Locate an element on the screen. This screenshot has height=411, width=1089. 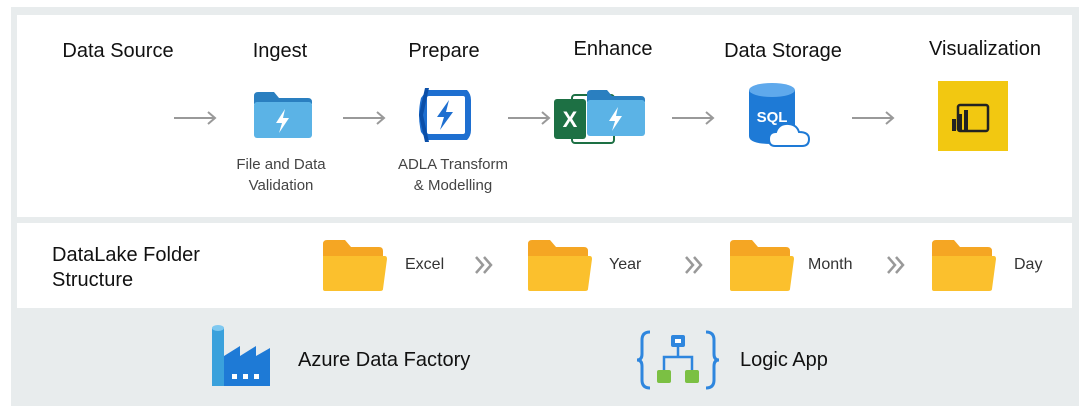
stage-visualization: Visualization is located at coordinates (985, 49).